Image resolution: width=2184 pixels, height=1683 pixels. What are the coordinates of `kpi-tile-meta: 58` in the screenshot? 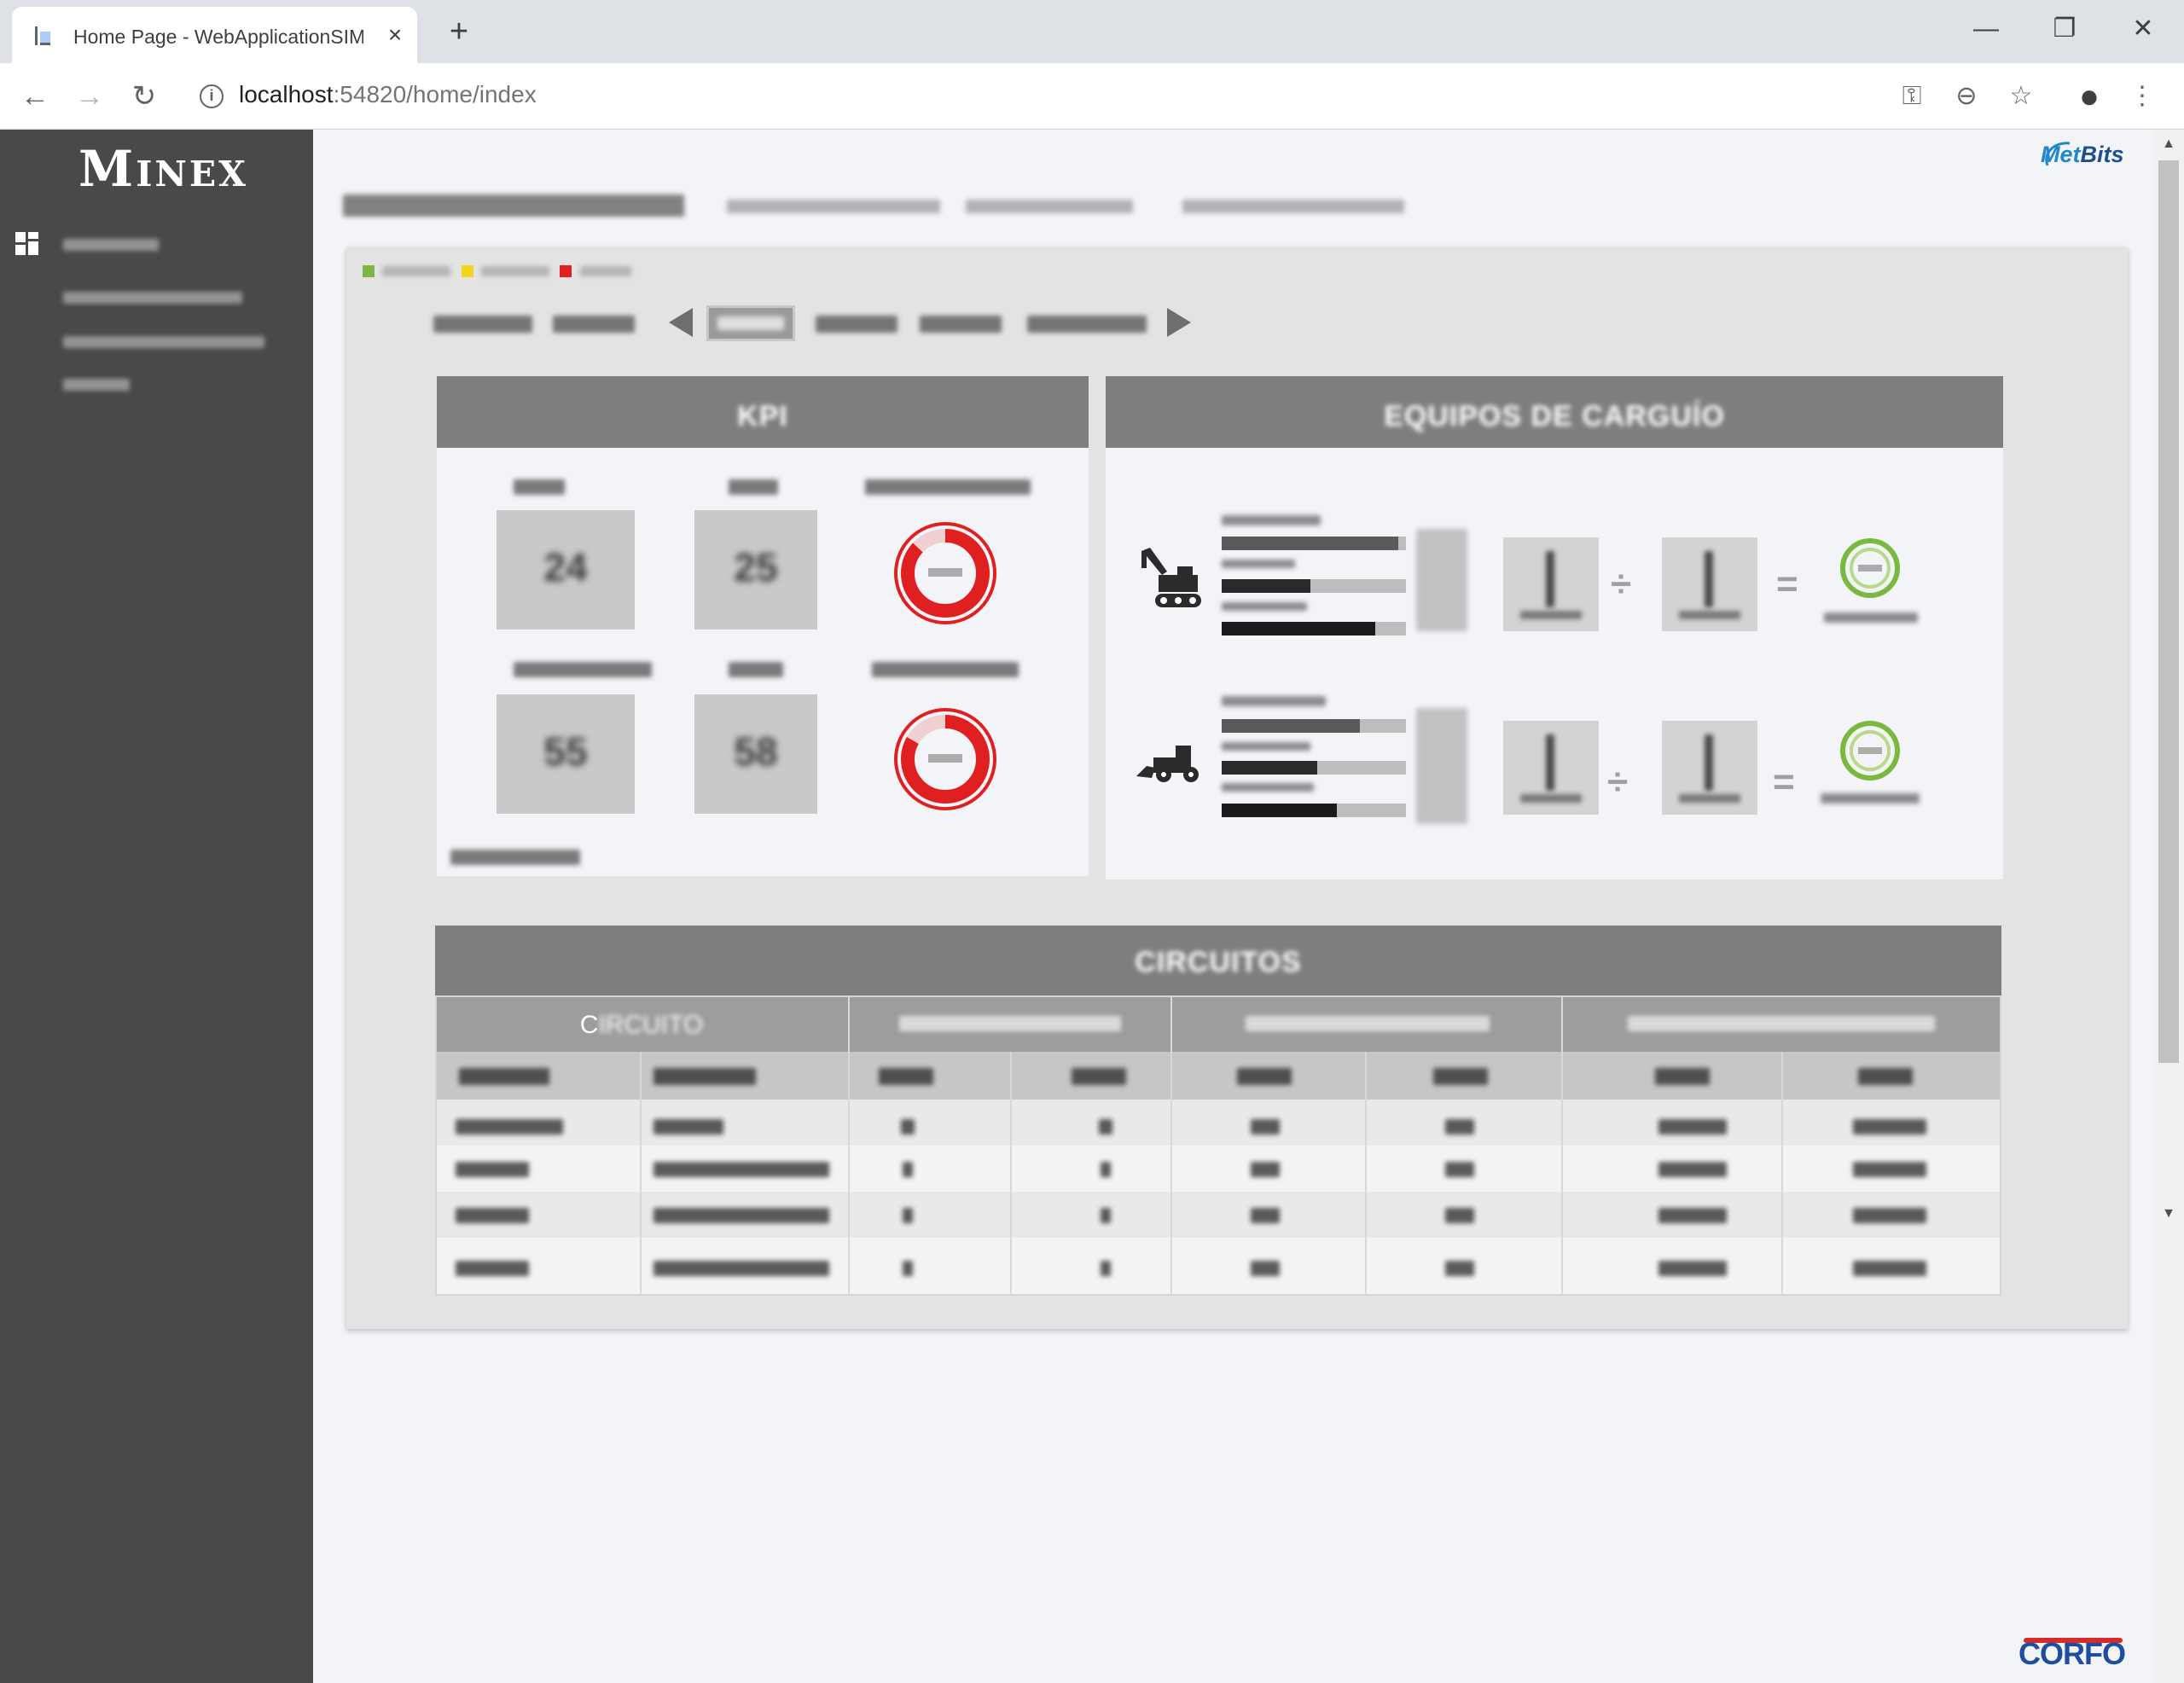 It's located at (755, 754).